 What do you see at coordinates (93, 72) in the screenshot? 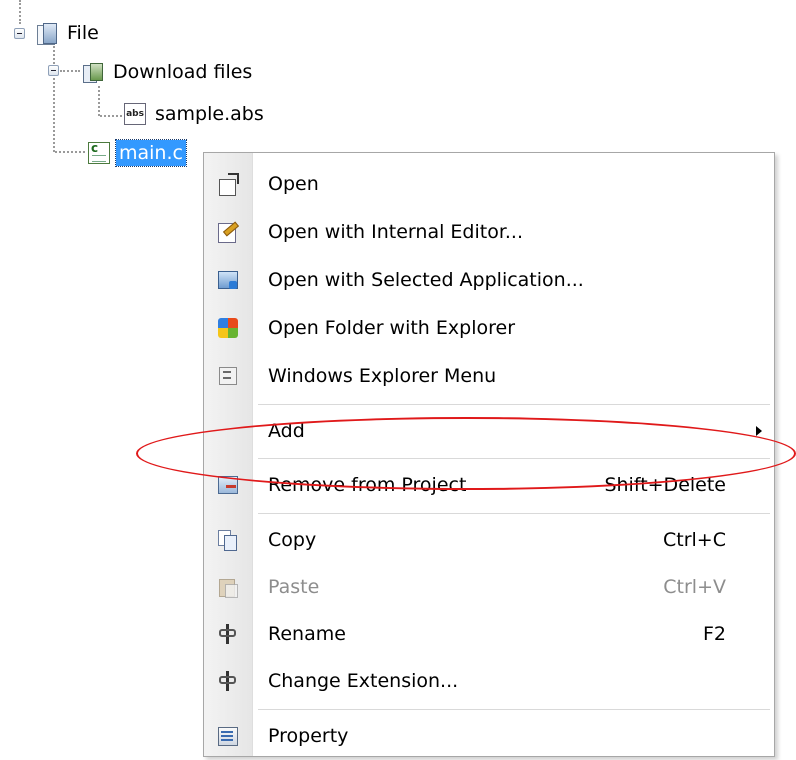
I see `download-files-icon` at bounding box center [93, 72].